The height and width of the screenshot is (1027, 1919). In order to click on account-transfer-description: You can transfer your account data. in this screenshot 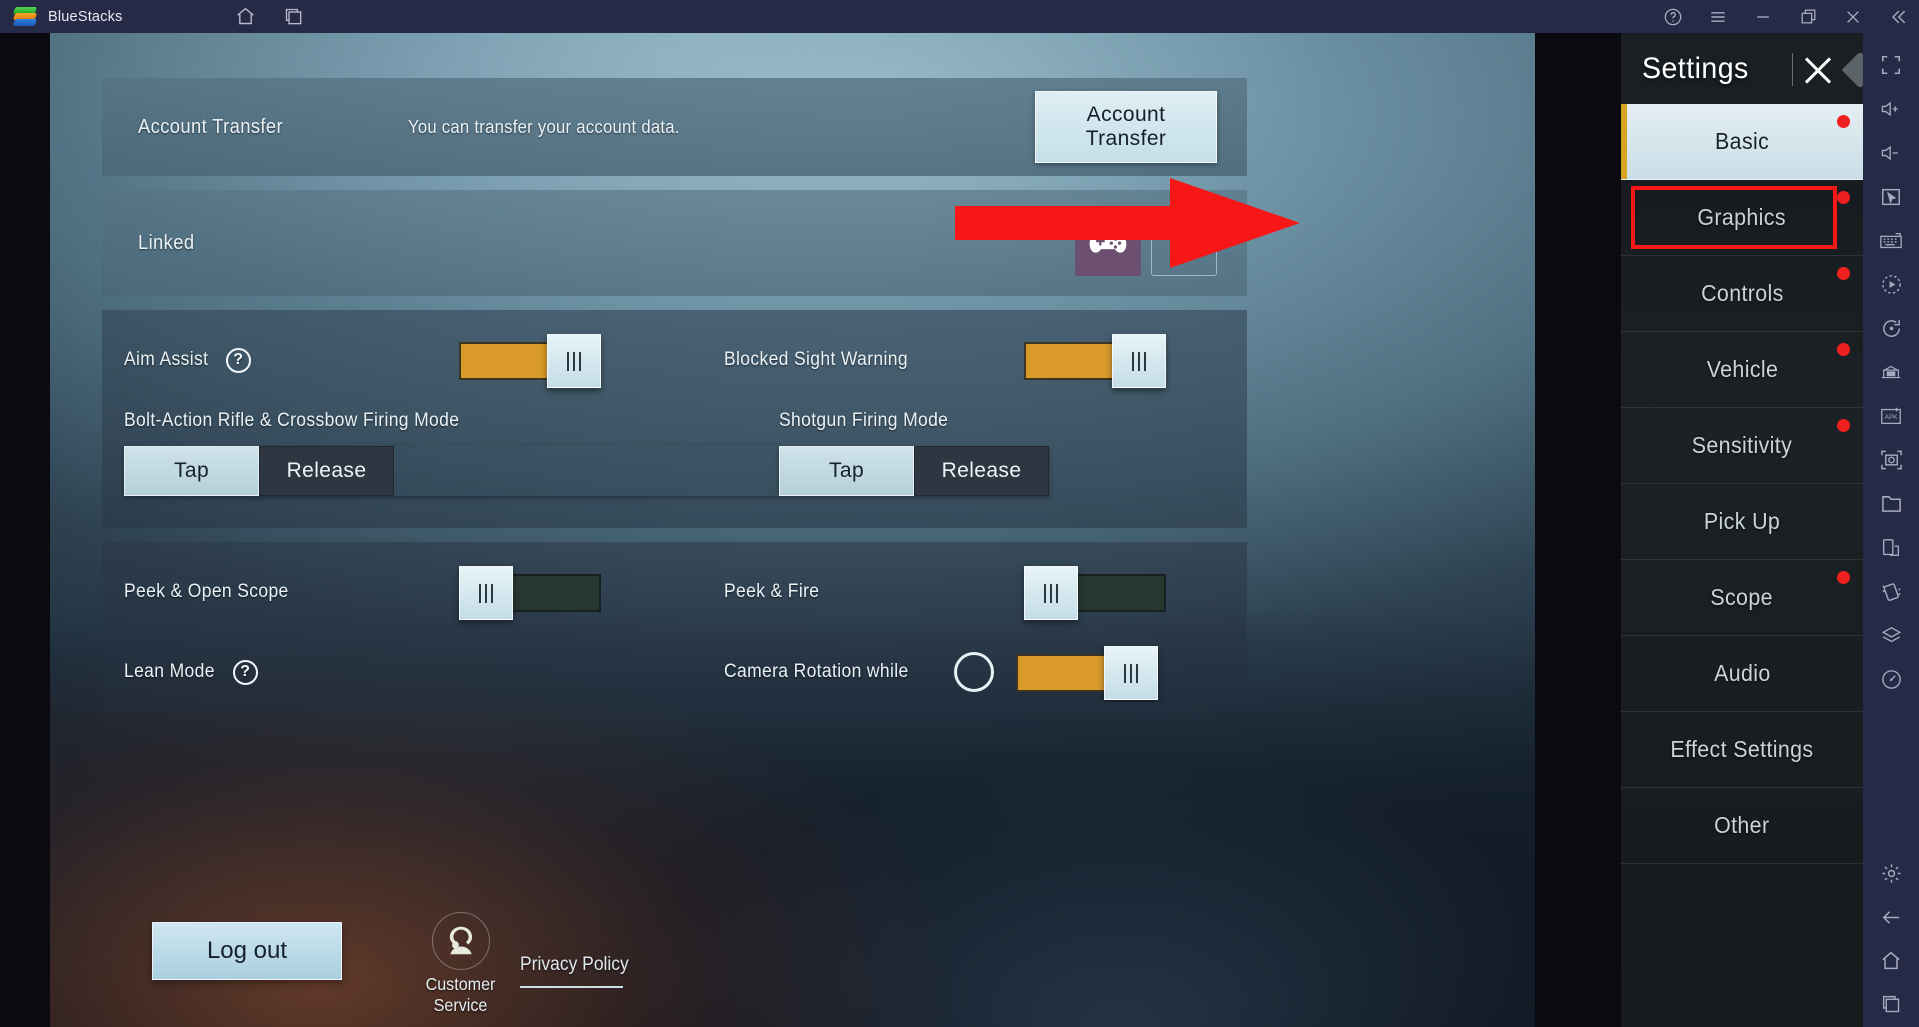, I will do `click(544, 126)`.